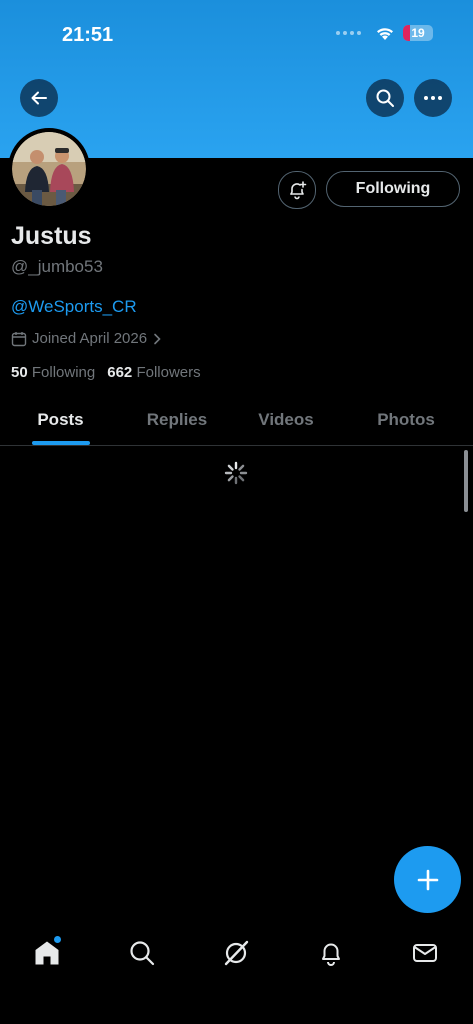 The height and width of the screenshot is (1024, 473). What do you see at coordinates (88, 35) in the screenshot?
I see `status-time: 21:51` at bounding box center [88, 35].